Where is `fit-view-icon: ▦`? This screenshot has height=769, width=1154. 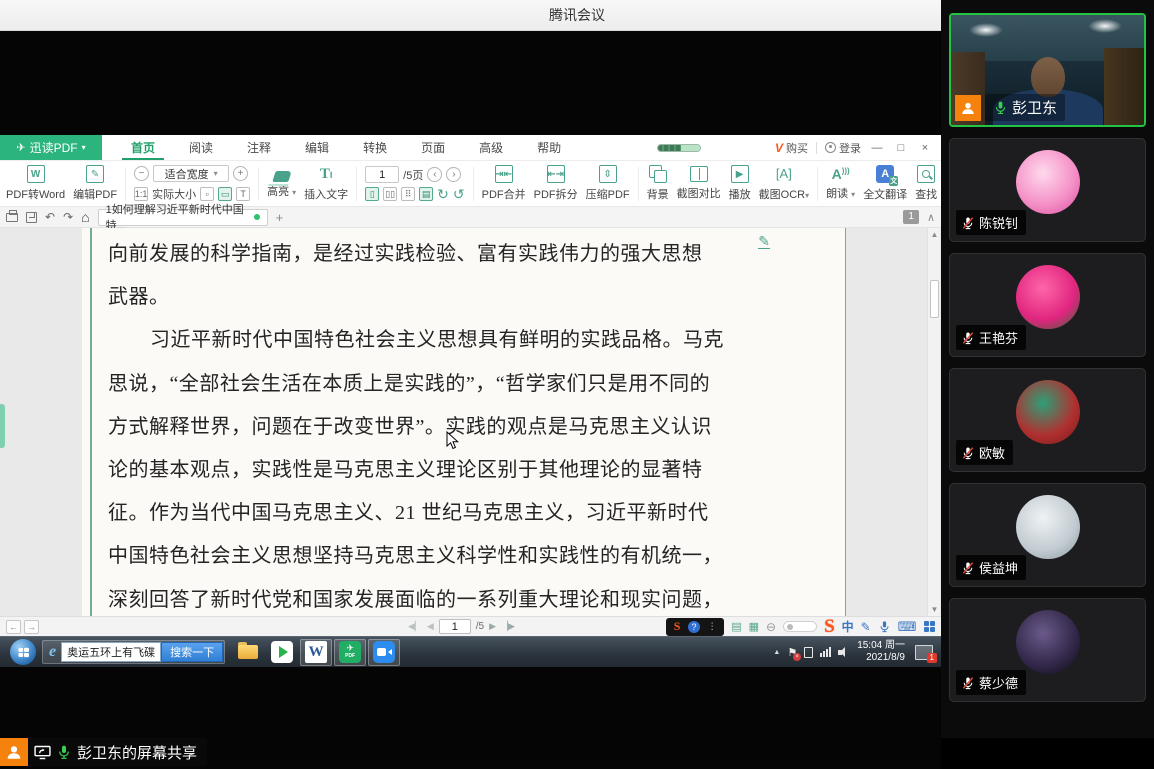 fit-view-icon: ▦ is located at coordinates (754, 626).